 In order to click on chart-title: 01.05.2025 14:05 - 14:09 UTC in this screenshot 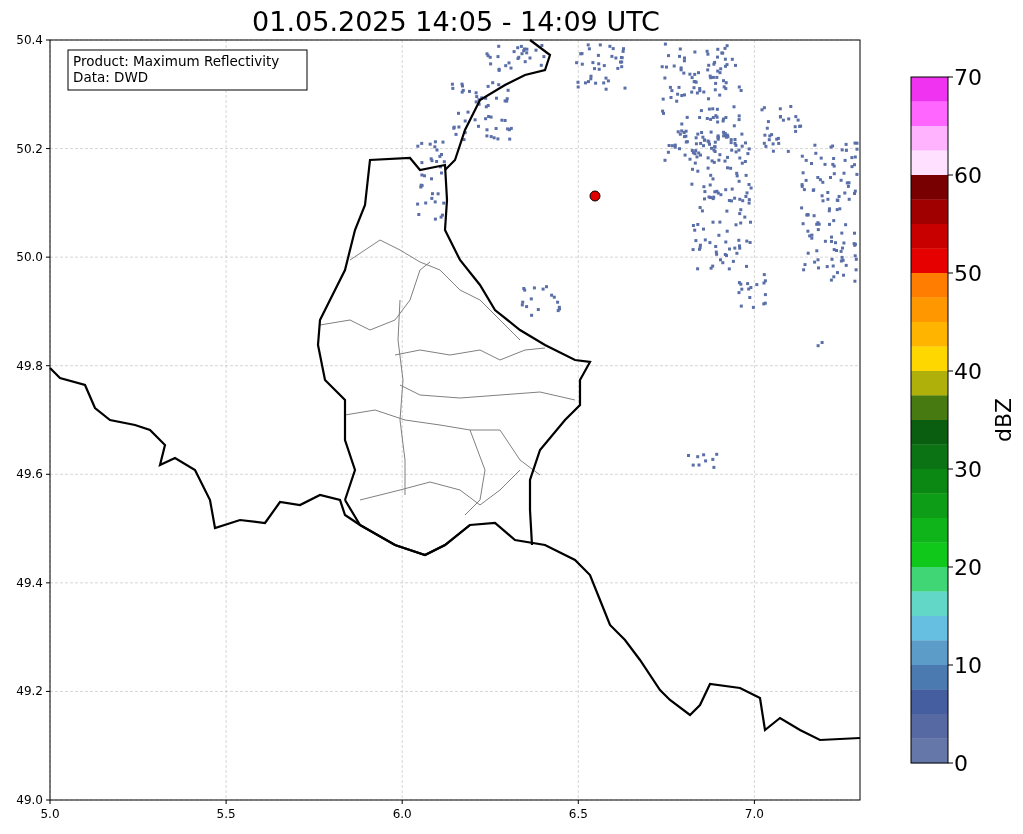, I will do `click(456, 21)`.